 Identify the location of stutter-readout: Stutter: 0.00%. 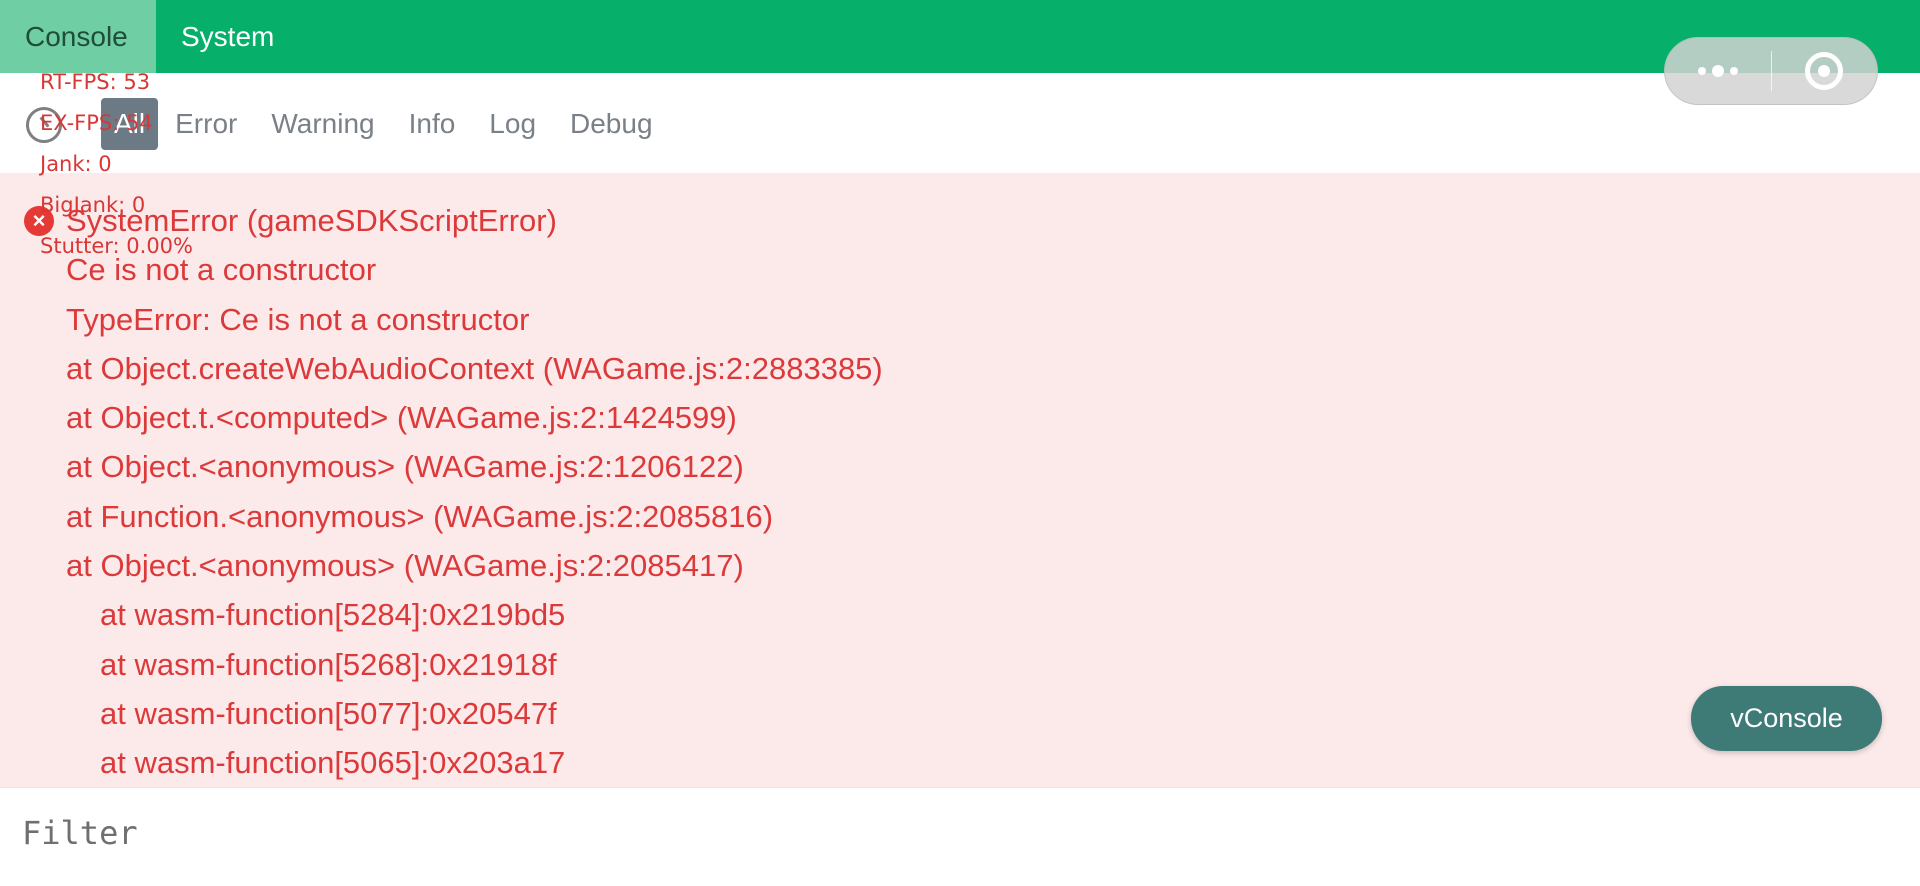
(116, 246).